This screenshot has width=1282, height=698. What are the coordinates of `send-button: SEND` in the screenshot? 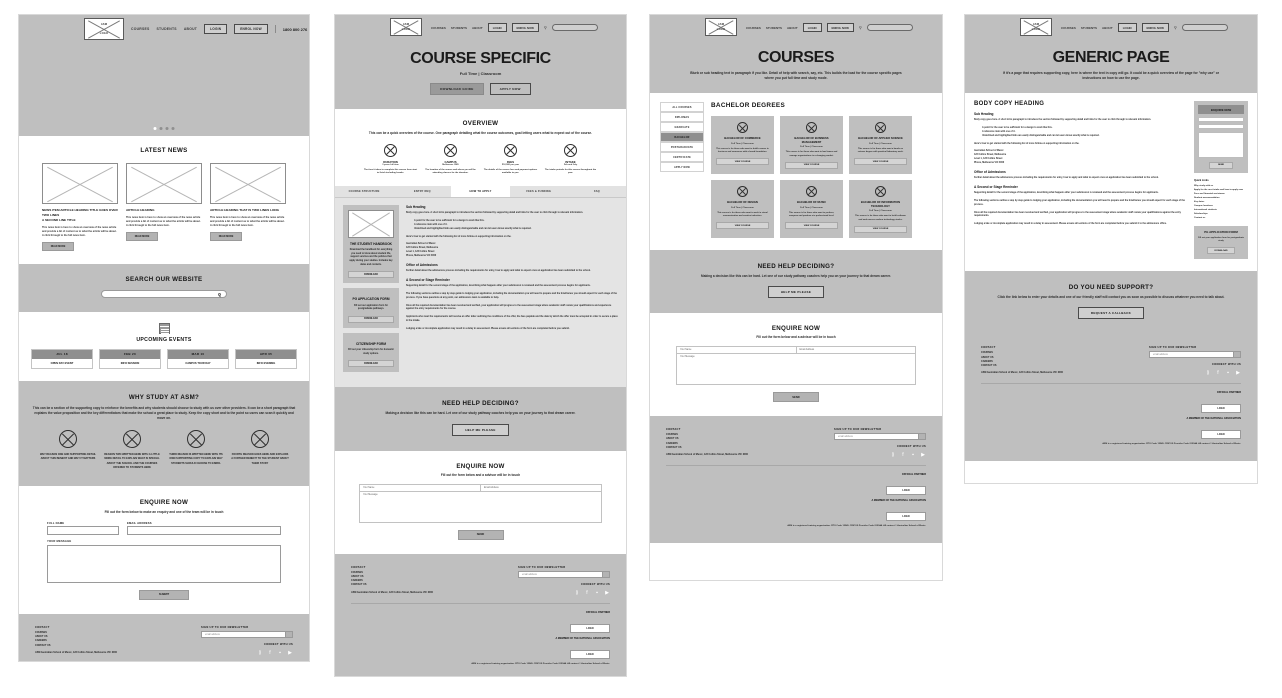 It's located at (796, 397).